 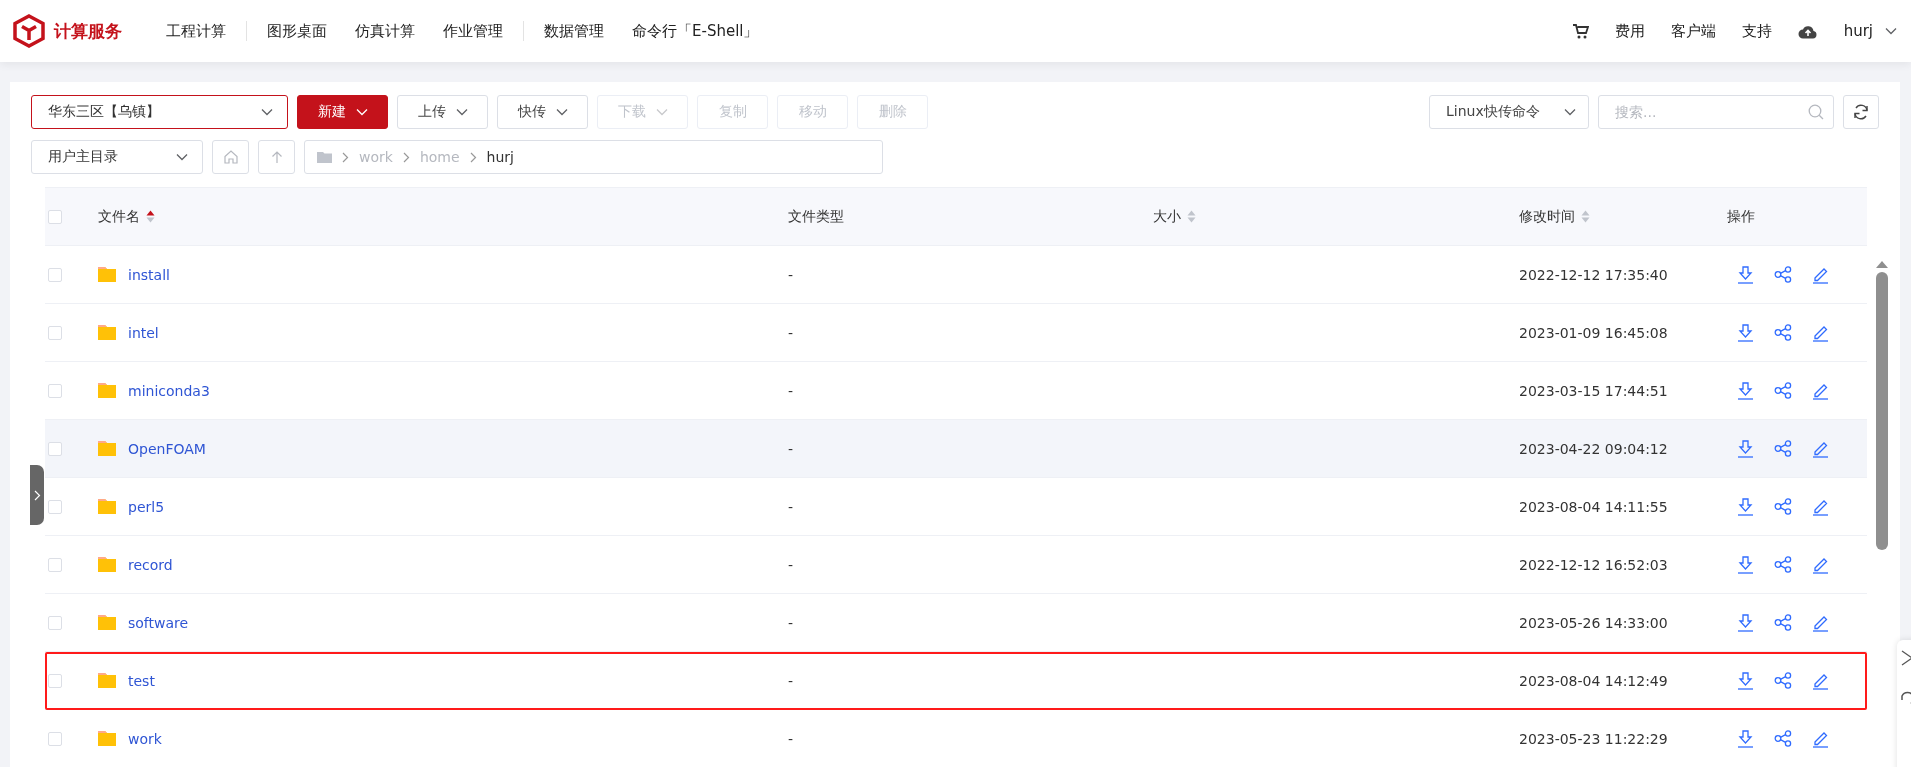 What do you see at coordinates (1629, 31) in the screenshot?
I see `header-link: 费用` at bounding box center [1629, 31].